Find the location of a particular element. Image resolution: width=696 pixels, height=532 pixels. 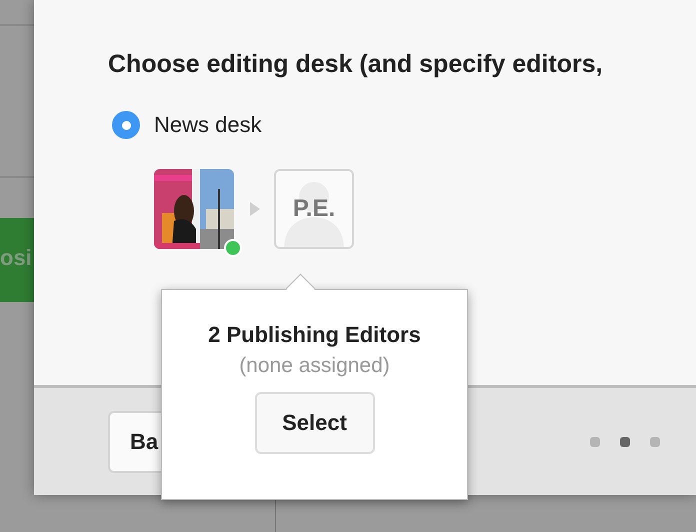

arrow-icon is located at coordinates (255, 209).